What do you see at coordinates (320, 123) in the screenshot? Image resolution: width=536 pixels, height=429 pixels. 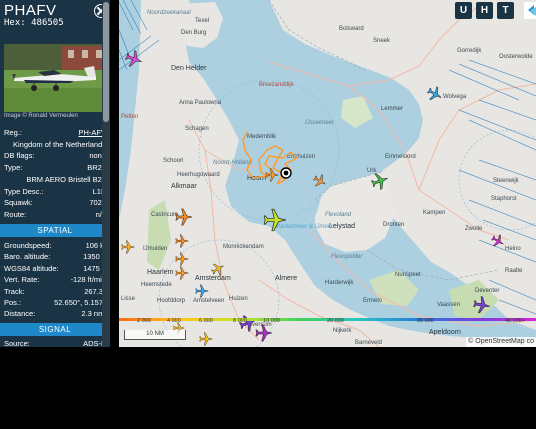 I see `svg-text: IJsselmeer` at bounding box center [320, 123].